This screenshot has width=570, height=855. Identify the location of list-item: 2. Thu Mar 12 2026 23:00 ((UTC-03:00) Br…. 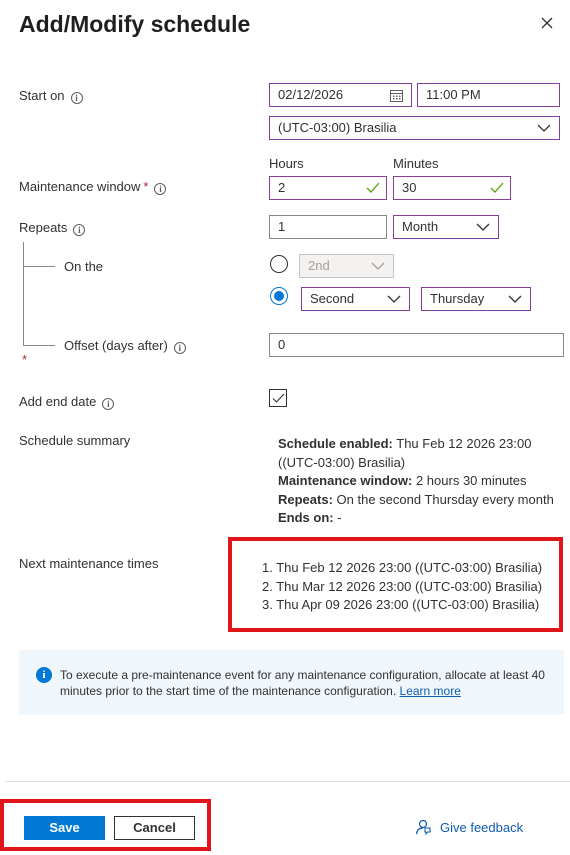
(402, 586).